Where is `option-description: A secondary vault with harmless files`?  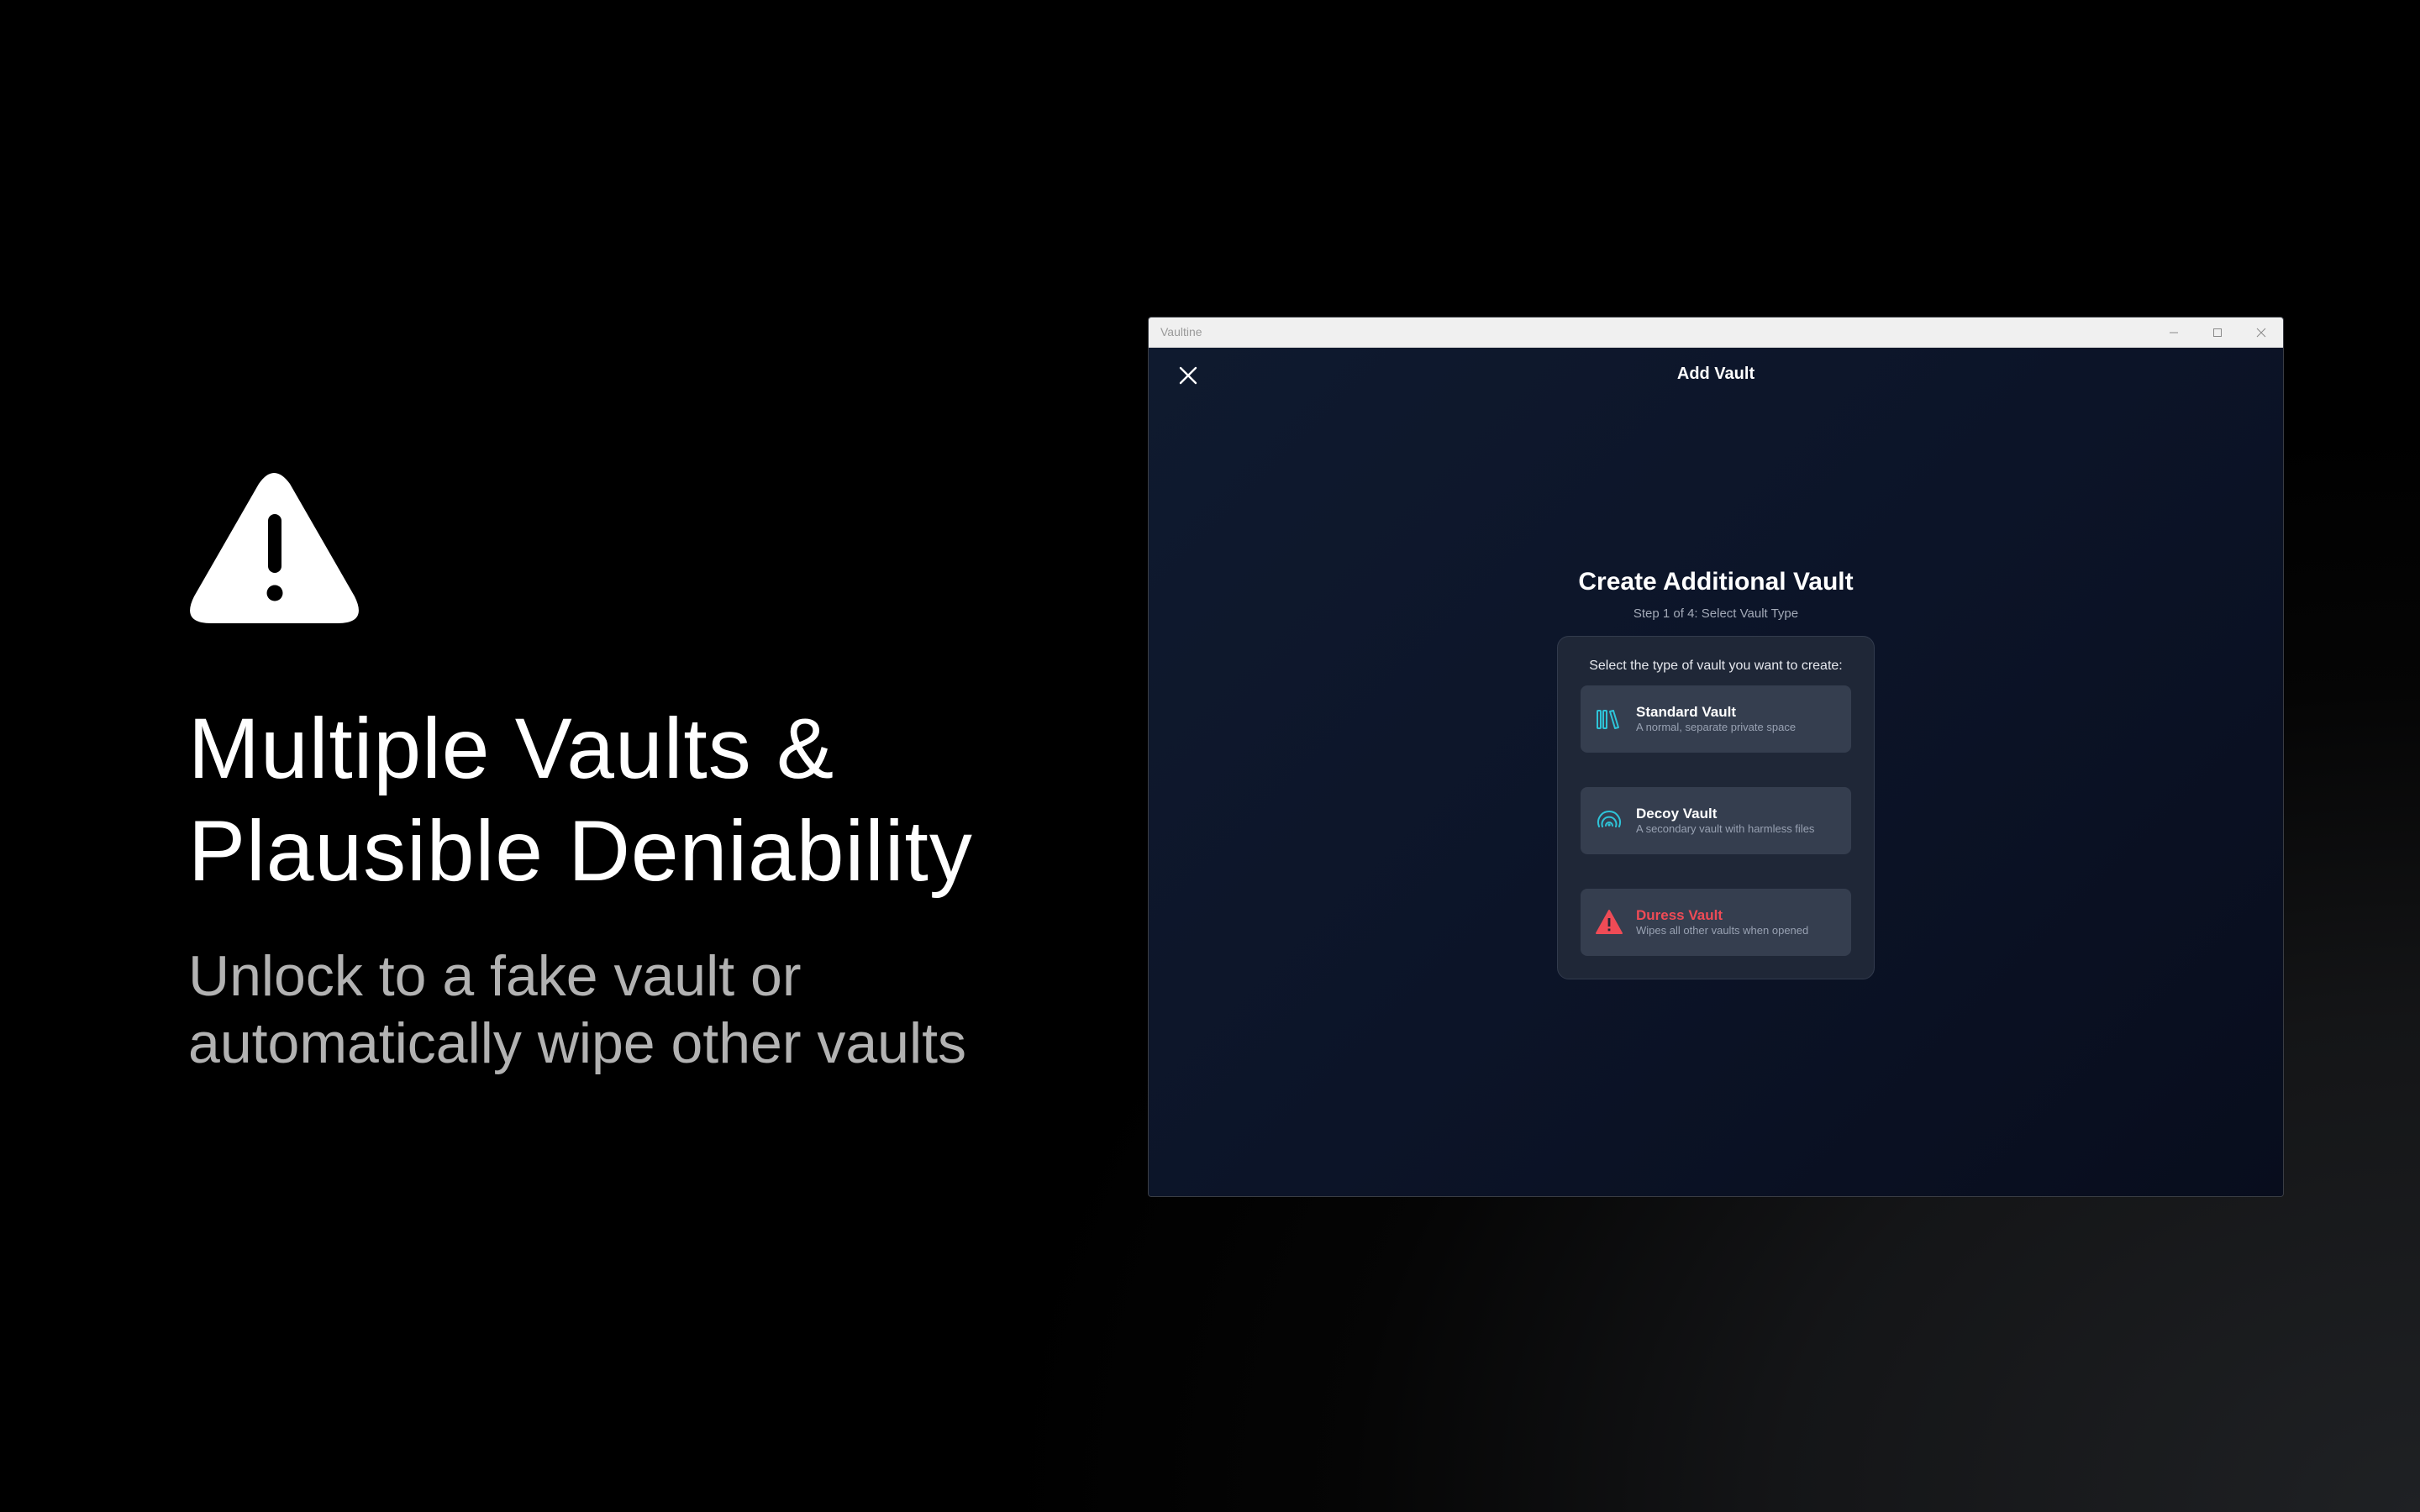
option-description: A secondary vault with harmless files is located at coordinates (1726, 828).